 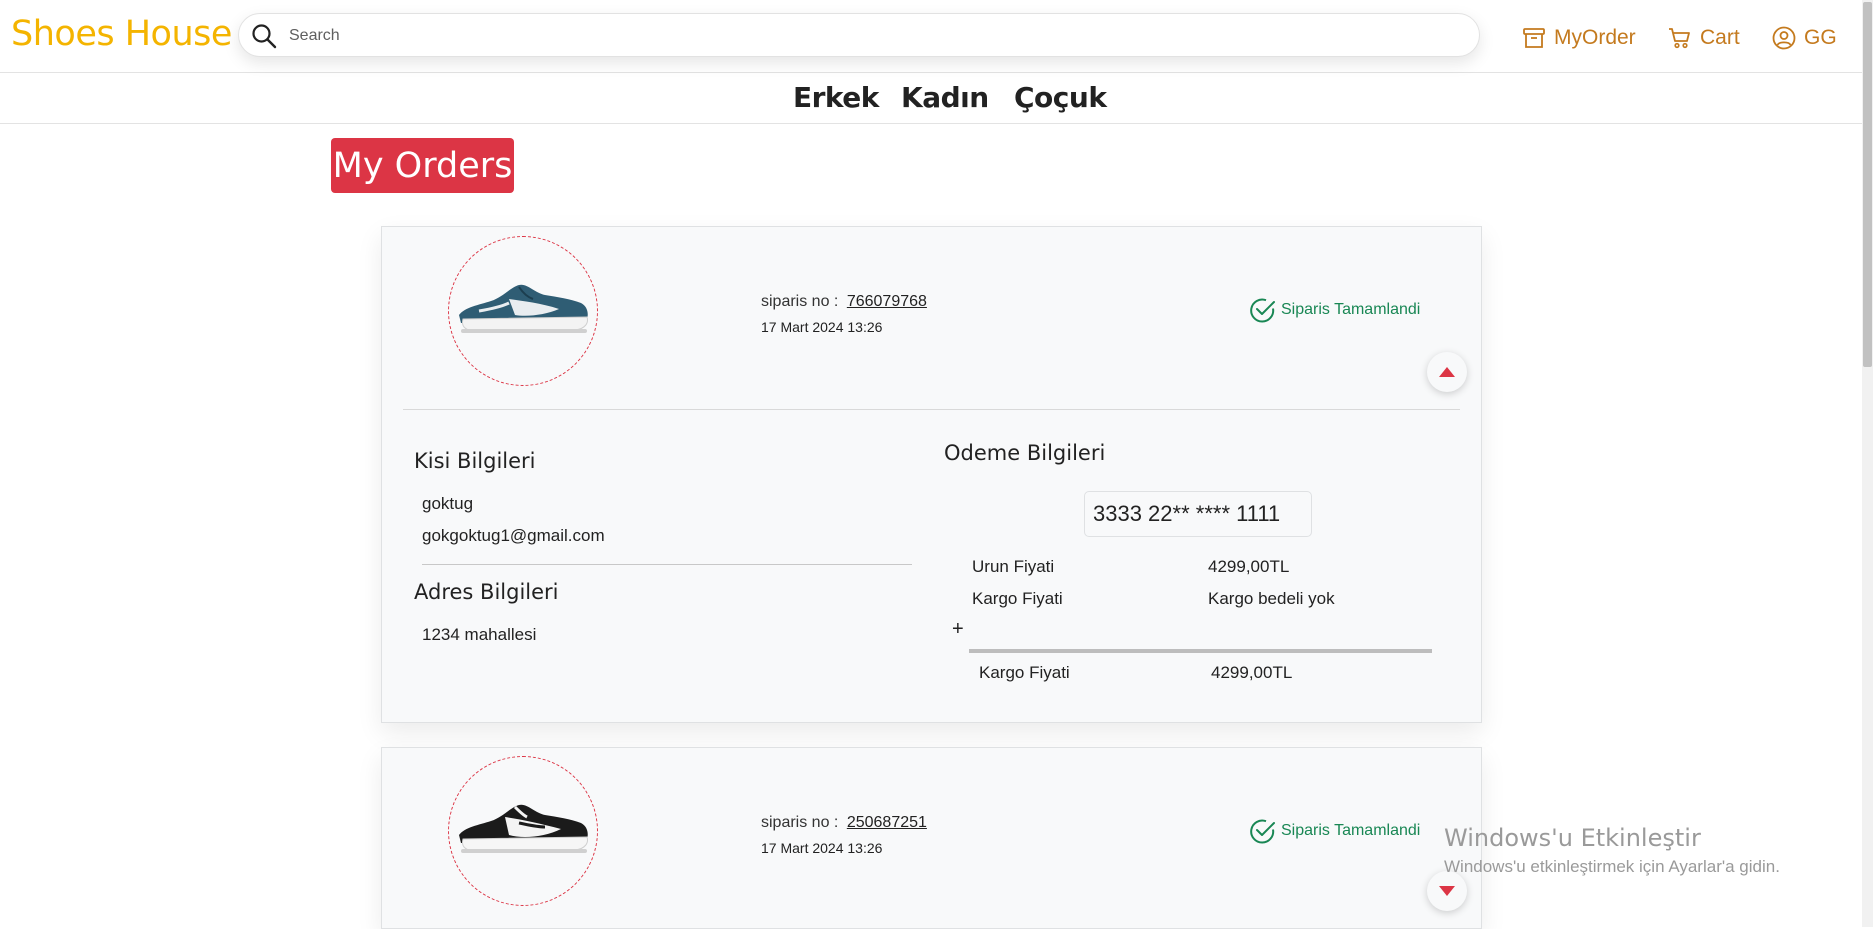 What do you see at coordinates (1867, 463) in the screenshot?
I see `page-scrollbar` at bounding box center [1867, 463].